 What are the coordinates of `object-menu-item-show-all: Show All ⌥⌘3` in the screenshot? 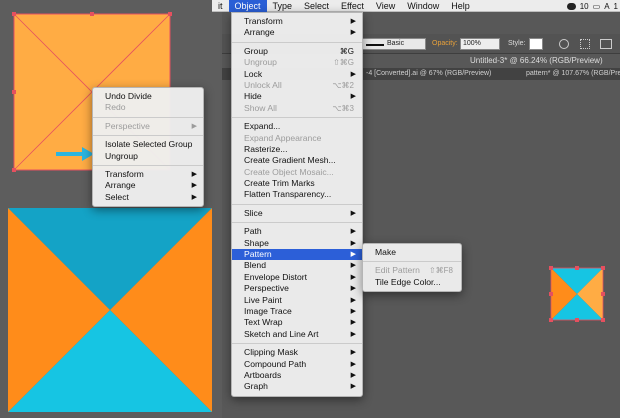 It's located at (297, 108).